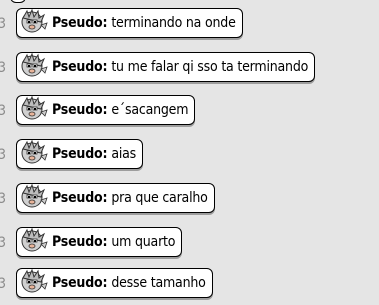  I want to click on chat-message: 3 Pseudo: desse tamanho, so click(189, 284).